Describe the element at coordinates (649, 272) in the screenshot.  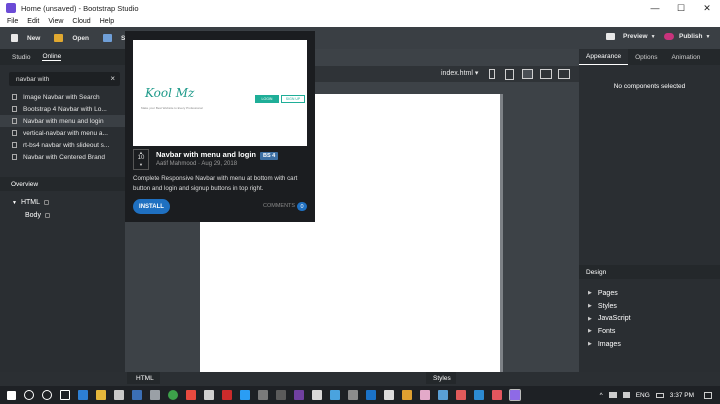
I see `design-header: Design` at that location.